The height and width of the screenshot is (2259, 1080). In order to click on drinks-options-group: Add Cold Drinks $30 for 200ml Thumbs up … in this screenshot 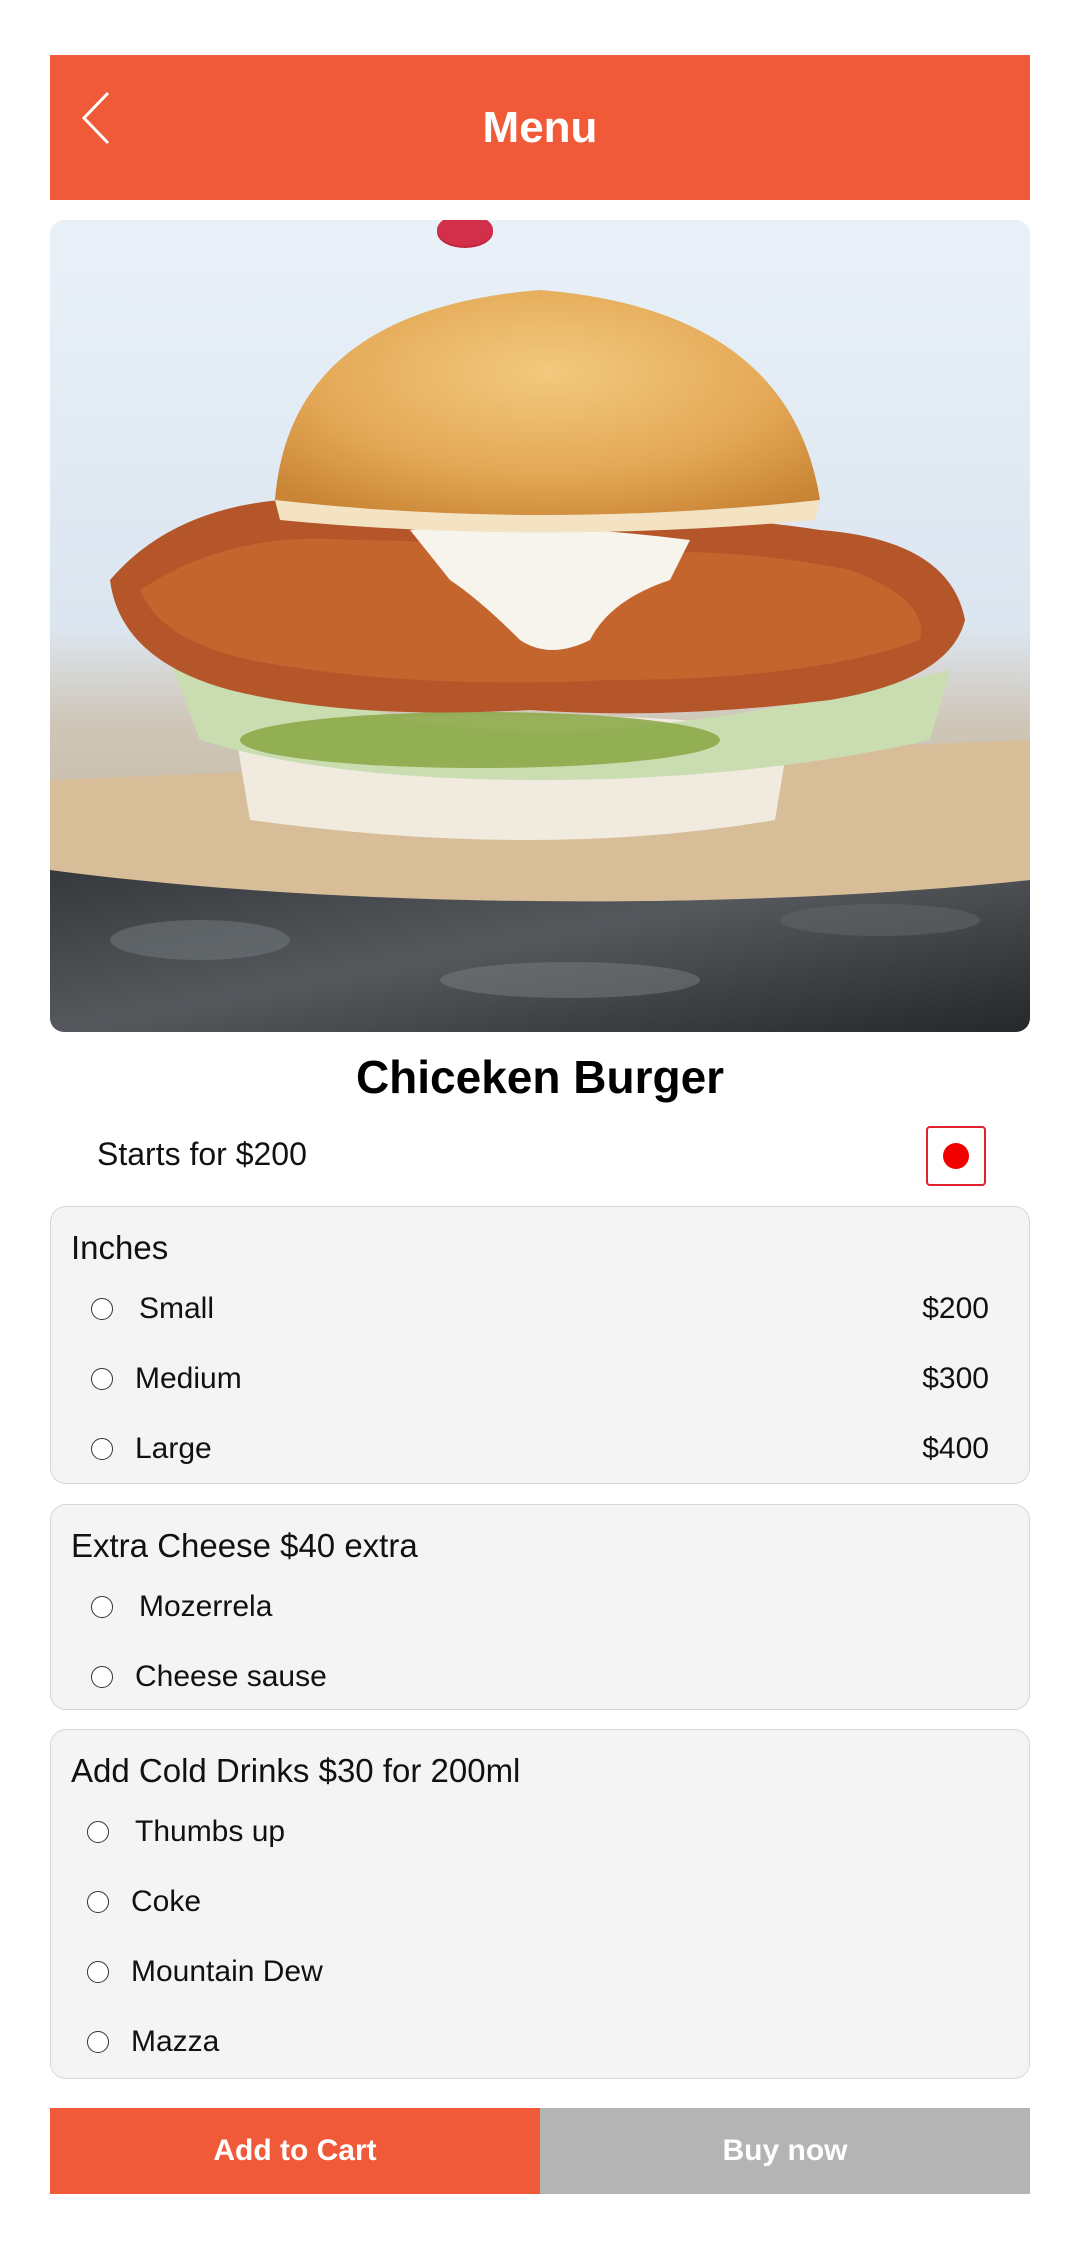, I will do `click(540, 1904)`.